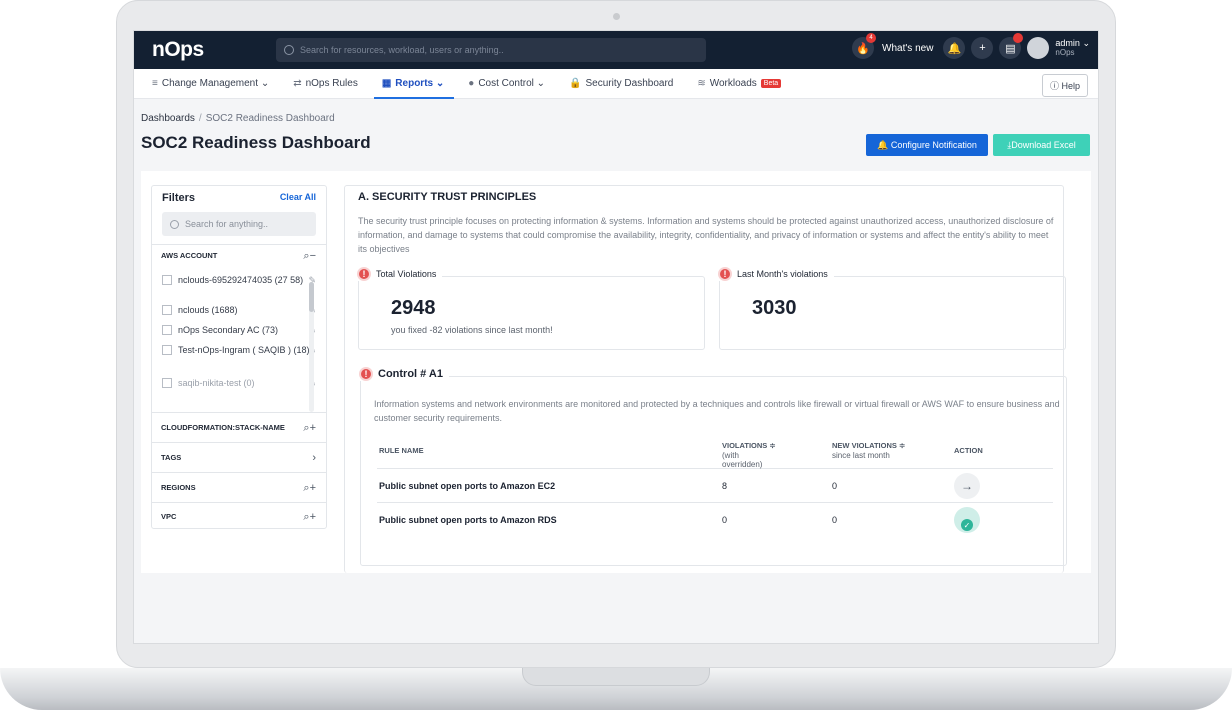 The width and height of the screenshot is (1232, 710). I want to click on help-icon: ⓘ, so click(1054, 86).